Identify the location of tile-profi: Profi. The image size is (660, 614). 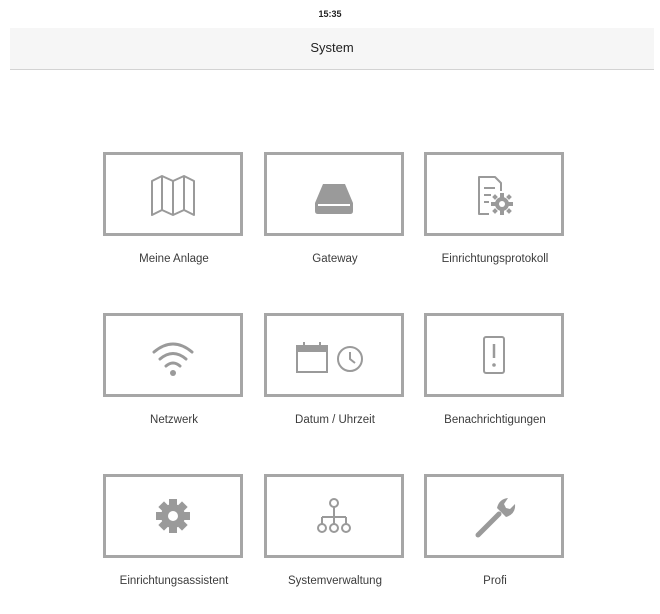
(495, 544).